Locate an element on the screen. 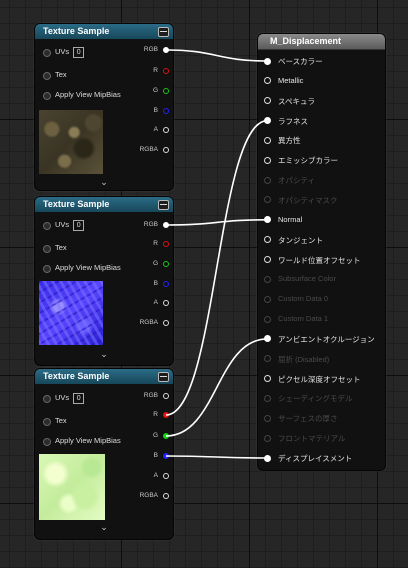 The height and width of the screenshot is (568, 408). output-rgba-label: RGBA is located at coordinates (148, 149).